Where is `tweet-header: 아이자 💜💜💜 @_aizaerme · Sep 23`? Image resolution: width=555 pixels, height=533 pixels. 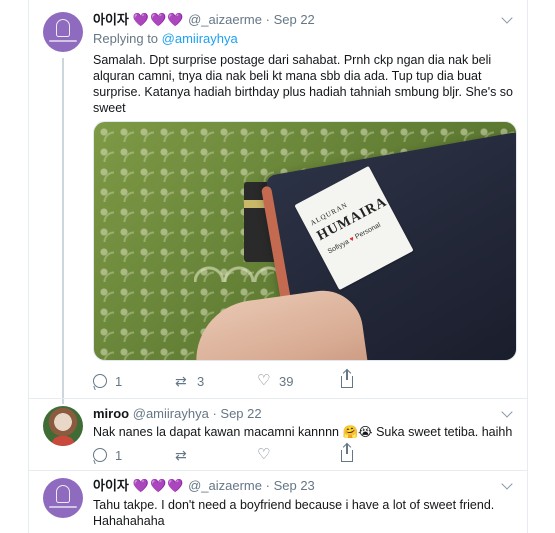 tweet-header: 아이자 💜💜💜 @_aizaerme · Sep 23 is located at coordinates (204, 486).